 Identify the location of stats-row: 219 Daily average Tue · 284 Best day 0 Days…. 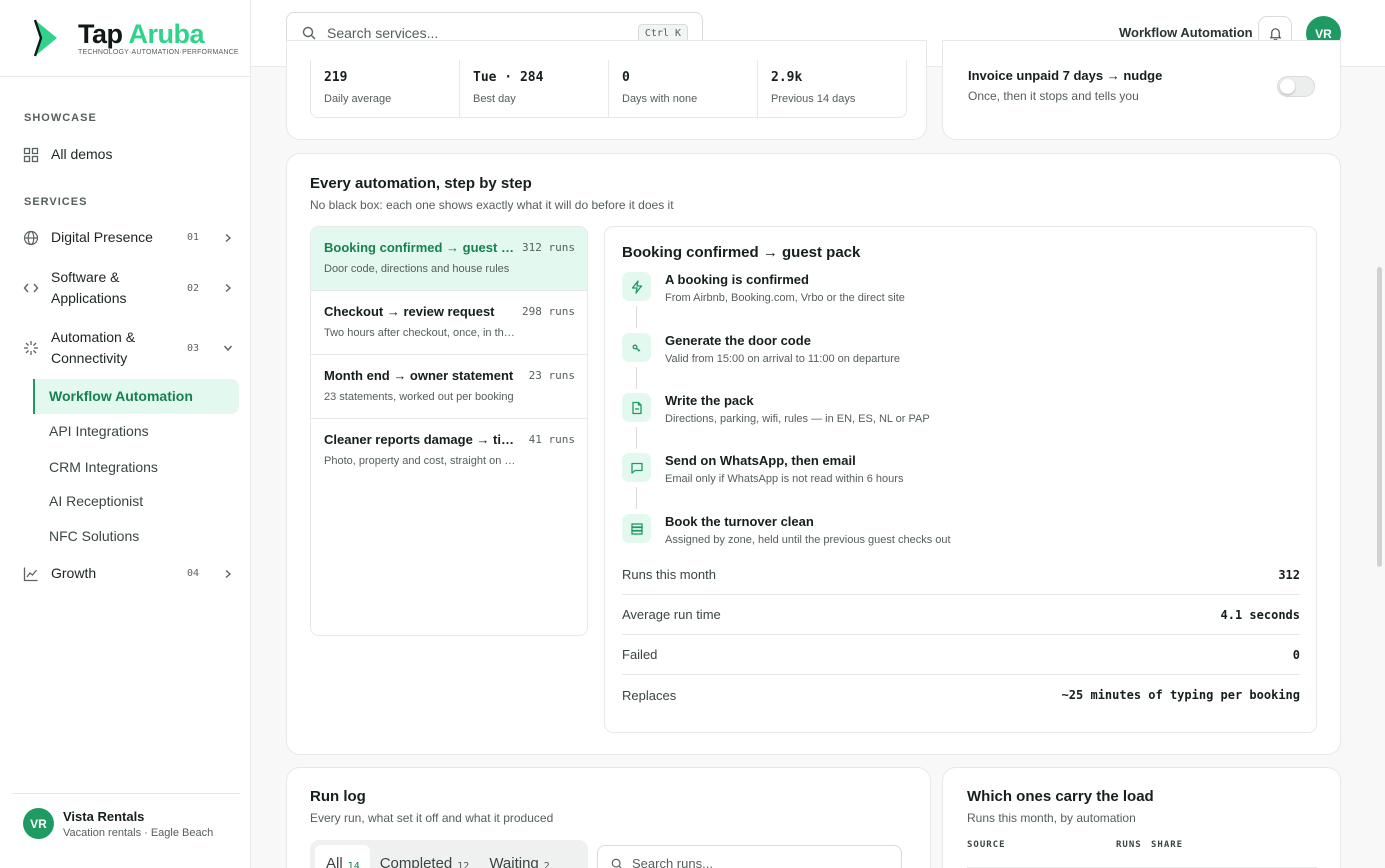
(608, 89).